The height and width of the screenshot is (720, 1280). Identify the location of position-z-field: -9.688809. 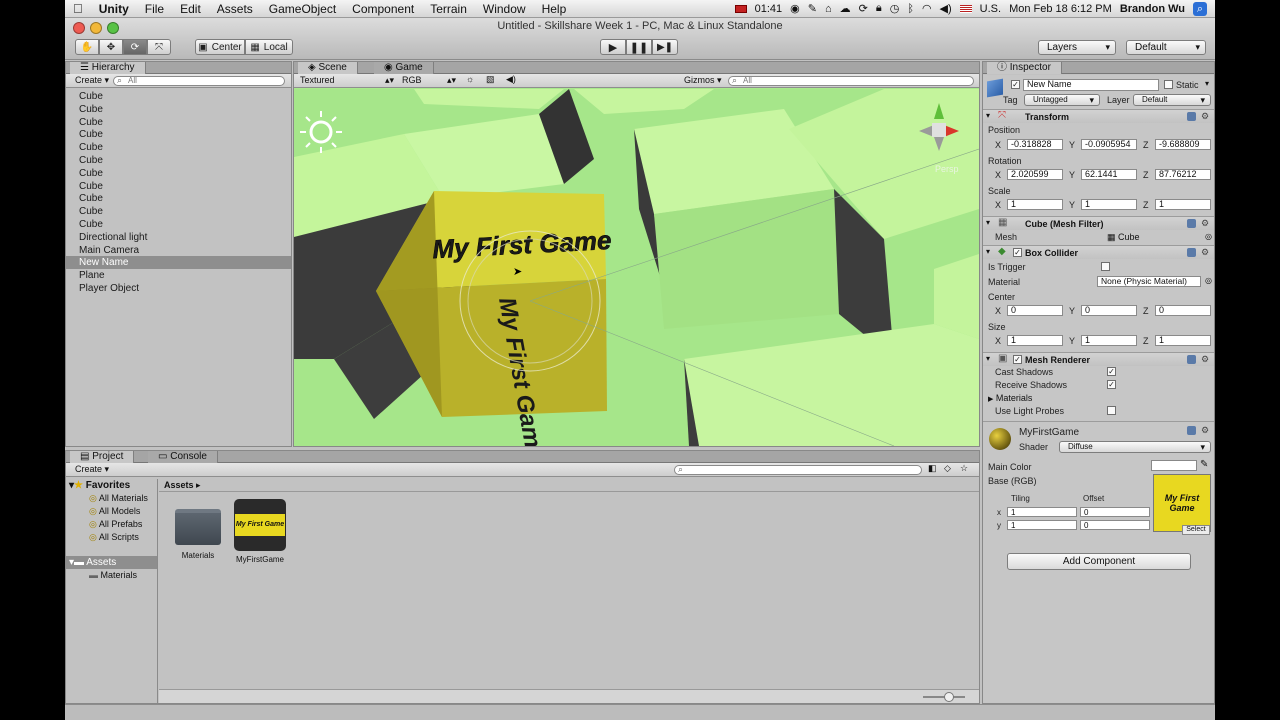
(1183, 144).